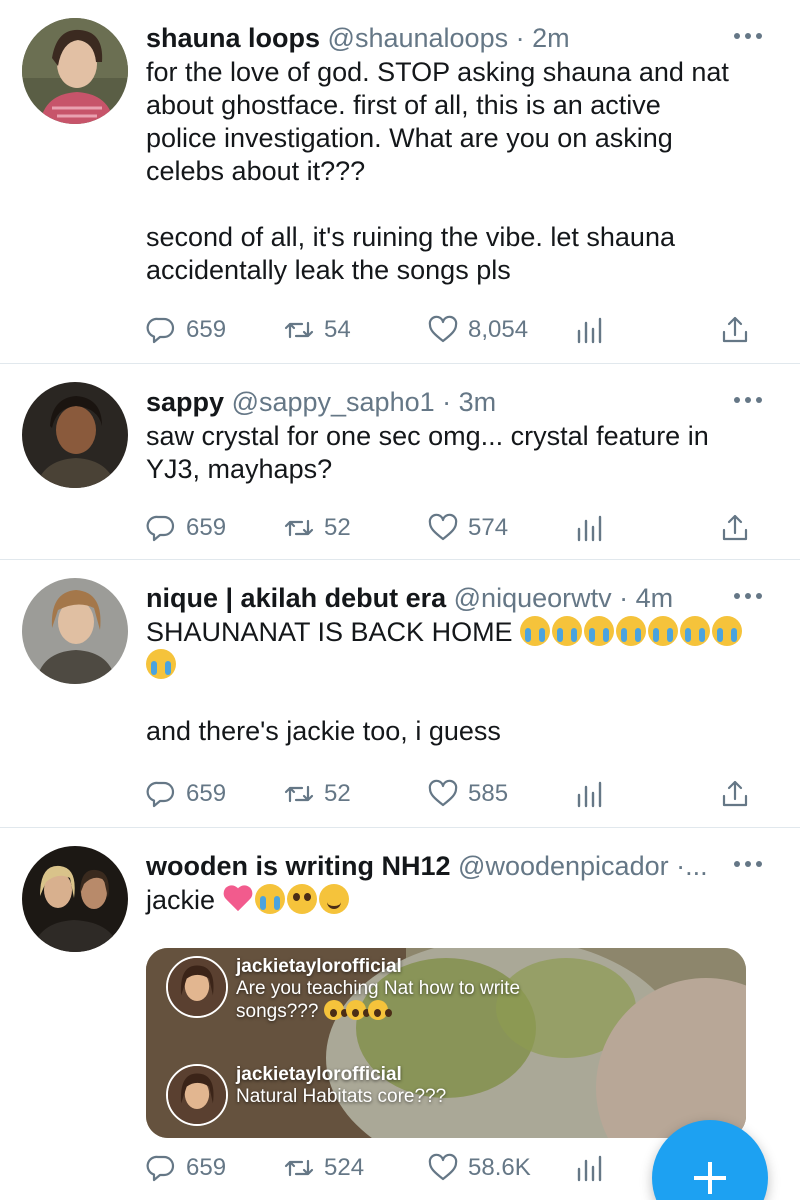 The width and height of the screenshot is (800, 1200). Describe the element at coordinates (488, 793) in the screenshot. I see `like-count: 585` at that location.